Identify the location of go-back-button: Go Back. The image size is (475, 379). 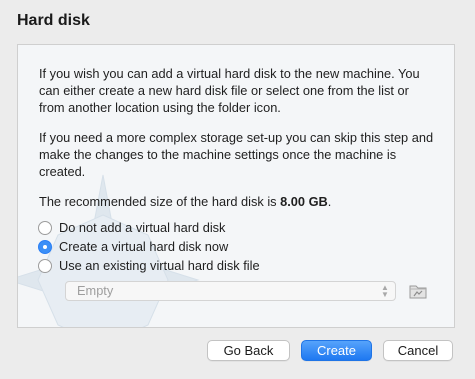
(248, 350).